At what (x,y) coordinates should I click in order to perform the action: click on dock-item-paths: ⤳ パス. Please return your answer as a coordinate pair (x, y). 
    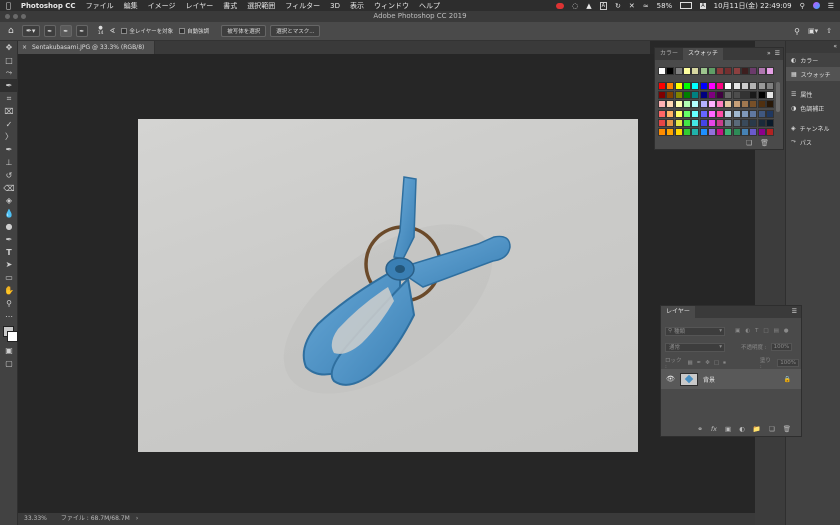
    Looking at the image, I should click on (813, 142).